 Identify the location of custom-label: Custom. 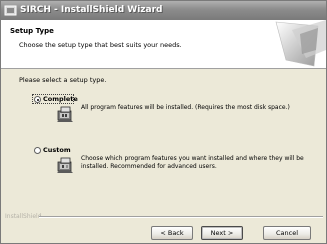
(57, 150).